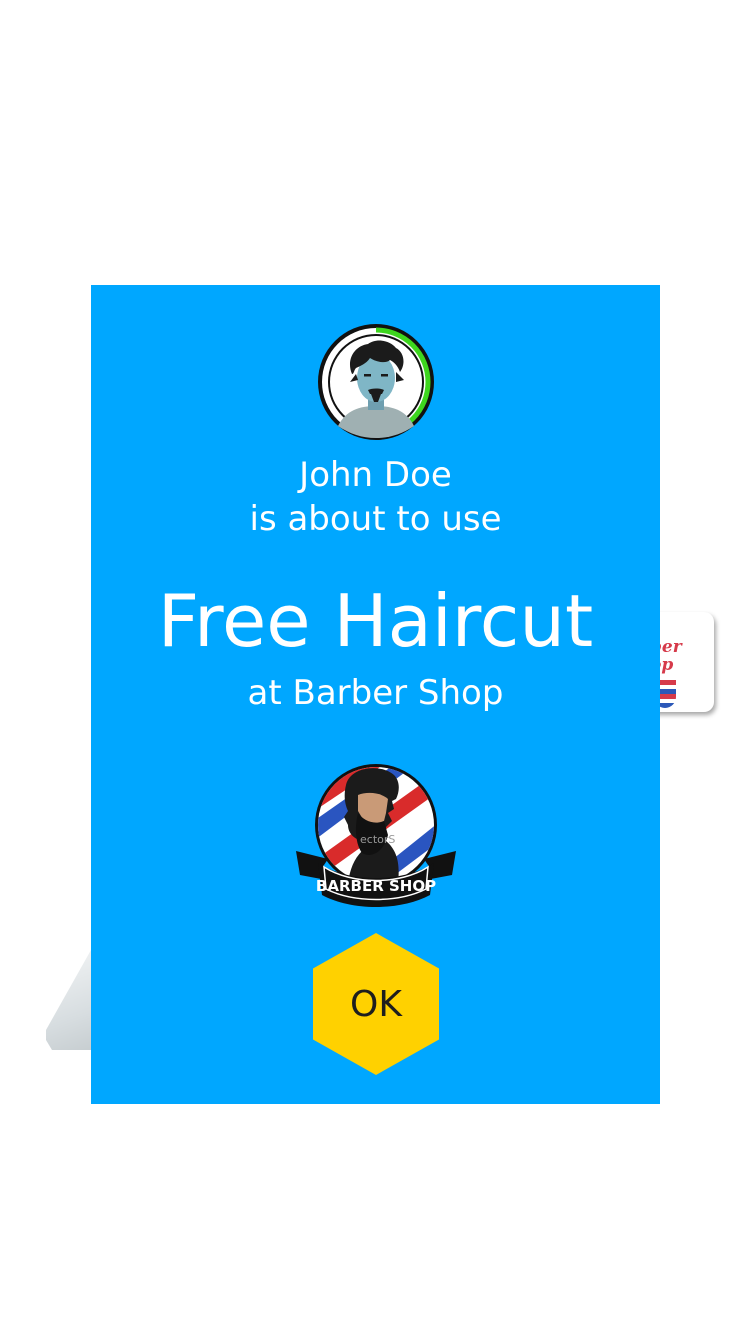 The width and height of the screenshot is (751, 1334). I want to click on ok-button-label: OK, so click(376, 1004).